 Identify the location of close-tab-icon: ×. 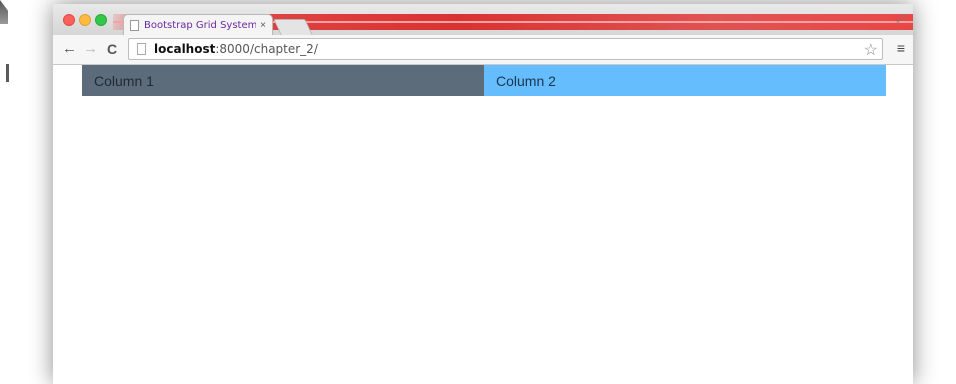
(263, 25).